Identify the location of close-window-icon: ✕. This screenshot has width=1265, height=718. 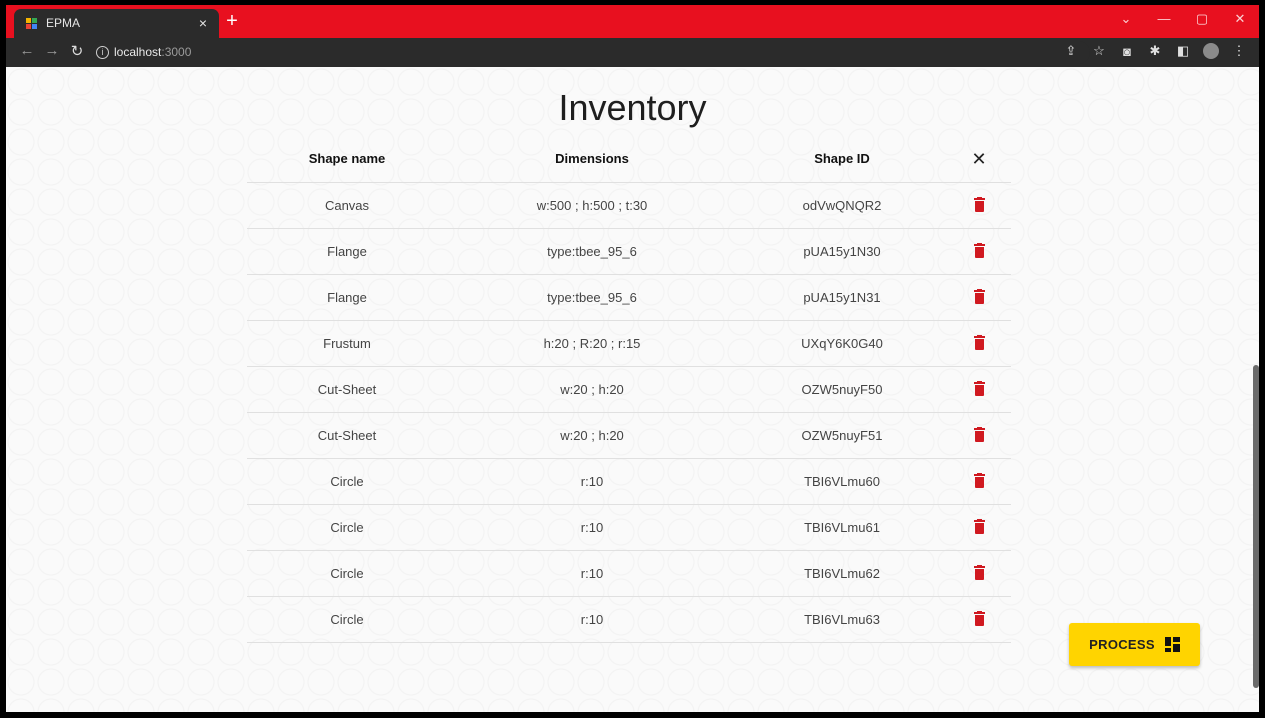
(1240, 19).